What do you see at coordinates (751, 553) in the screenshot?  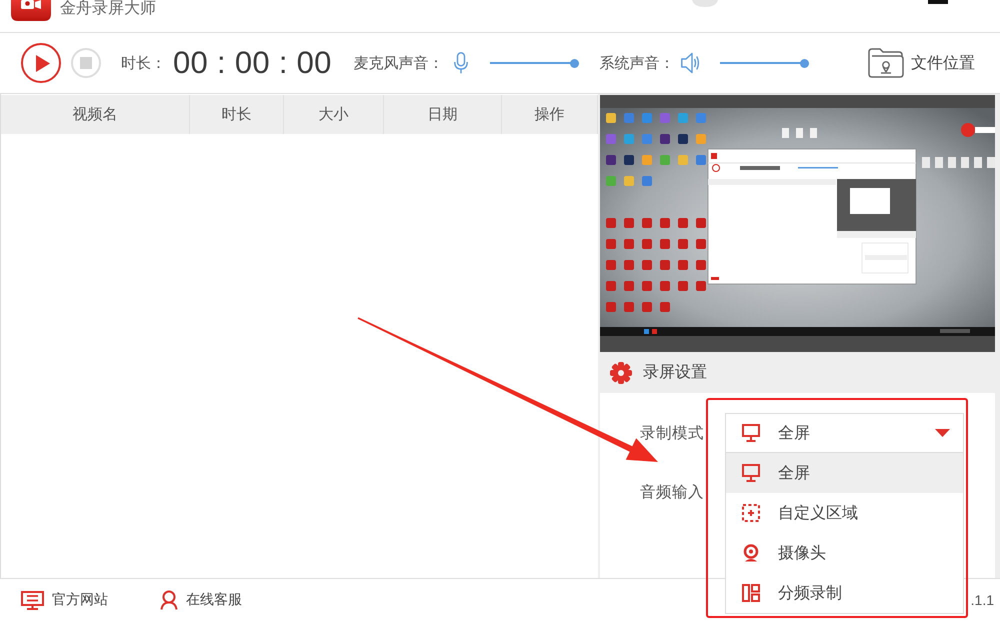 I see `webcam-icon` at bounding box center [751, 553].